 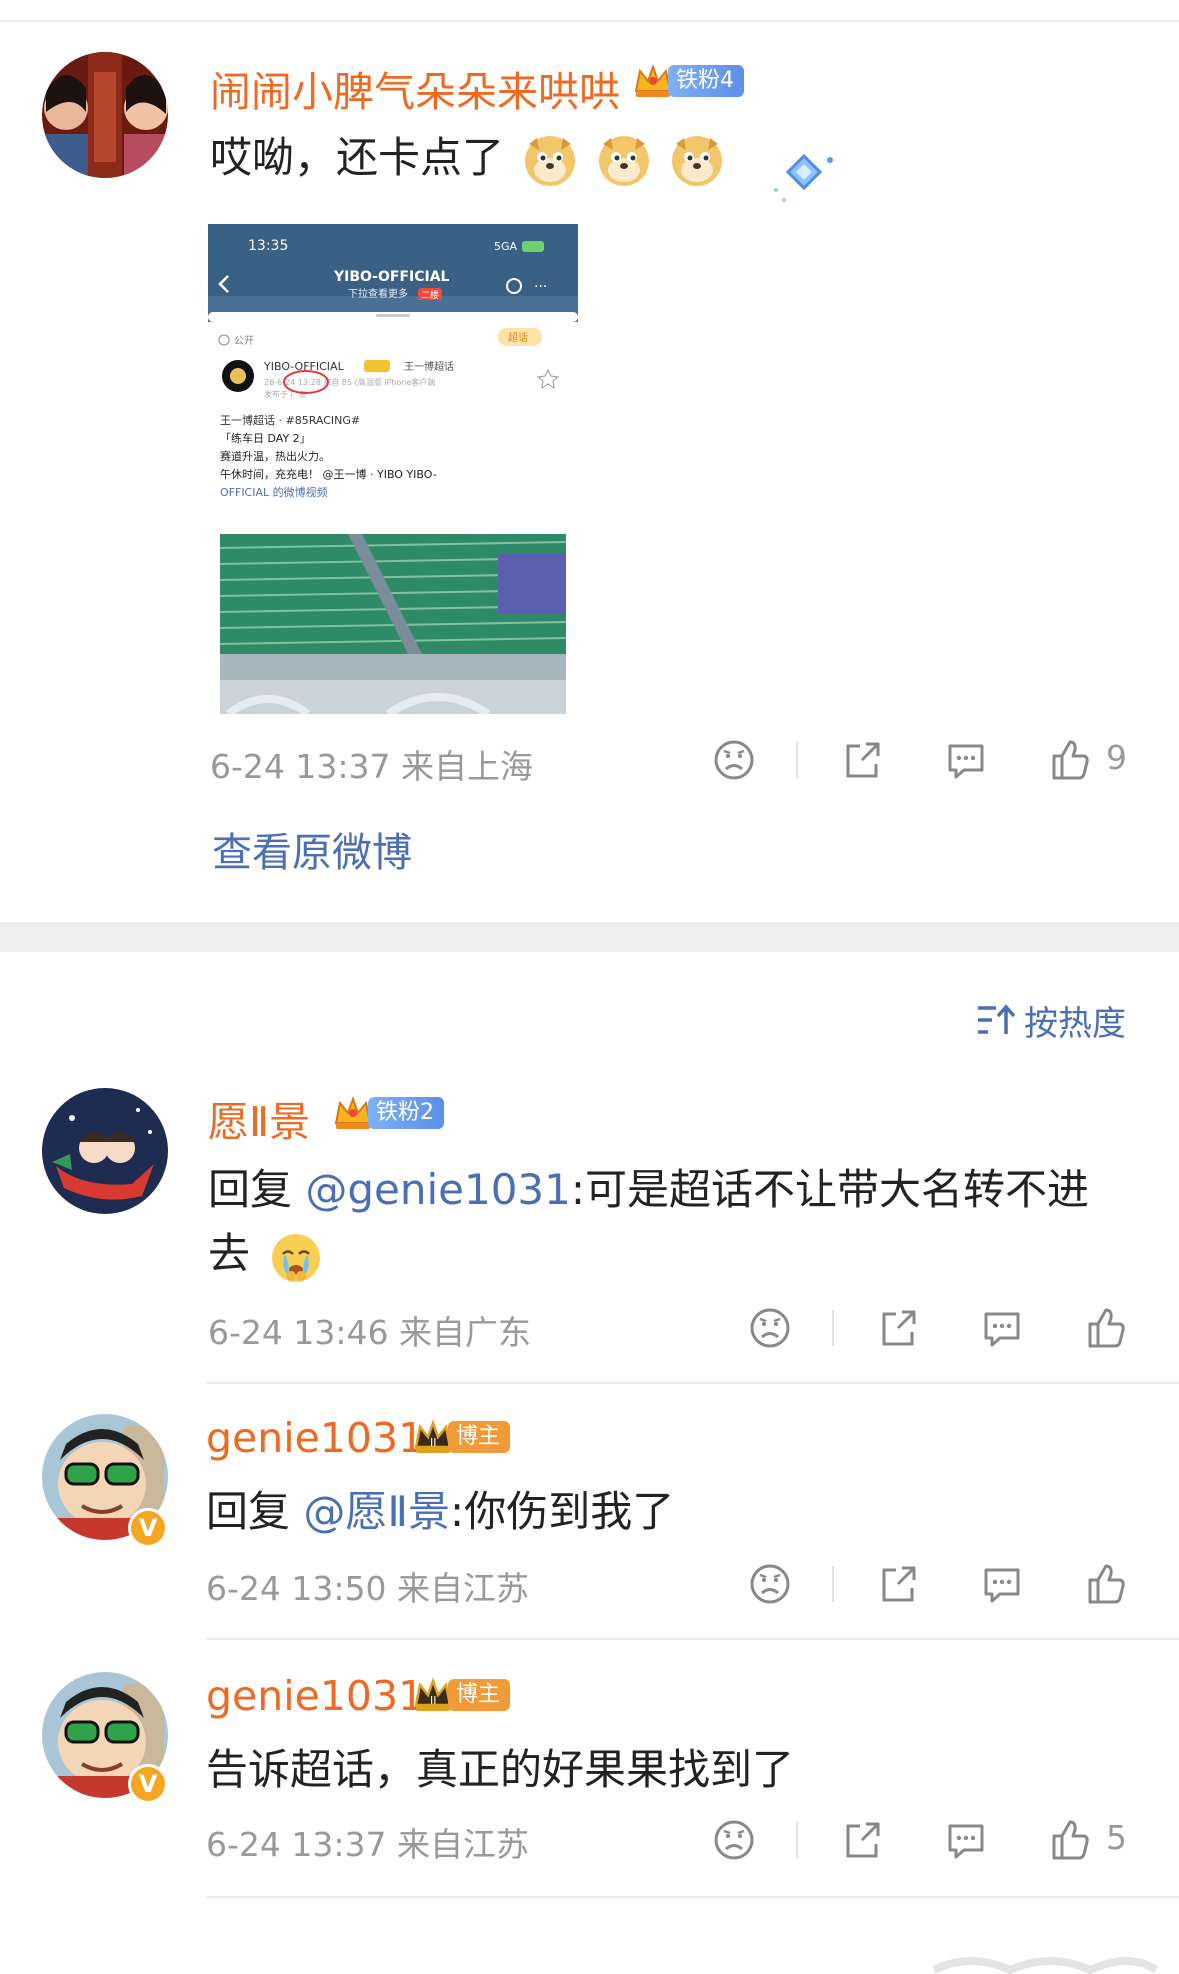 I want to click on post-text: 哎呦，还卡点了, so click(x=467, y=158).